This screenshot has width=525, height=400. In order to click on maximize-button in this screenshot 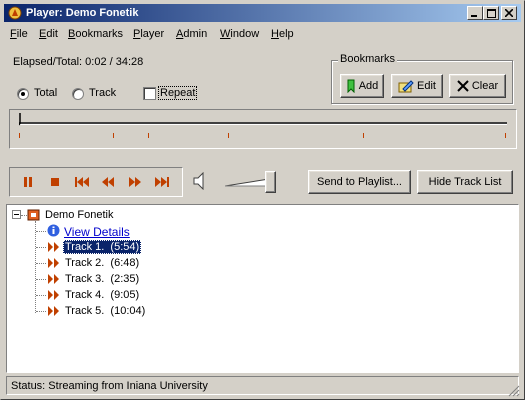, I will do `click(491, 13)`.